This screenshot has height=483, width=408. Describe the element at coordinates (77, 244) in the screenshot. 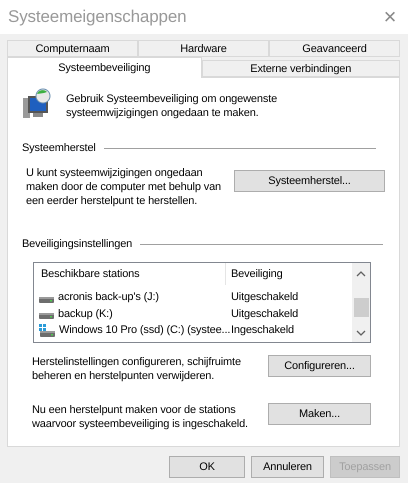

I see `group-title: Beveiligingsinstellingen` at that location.